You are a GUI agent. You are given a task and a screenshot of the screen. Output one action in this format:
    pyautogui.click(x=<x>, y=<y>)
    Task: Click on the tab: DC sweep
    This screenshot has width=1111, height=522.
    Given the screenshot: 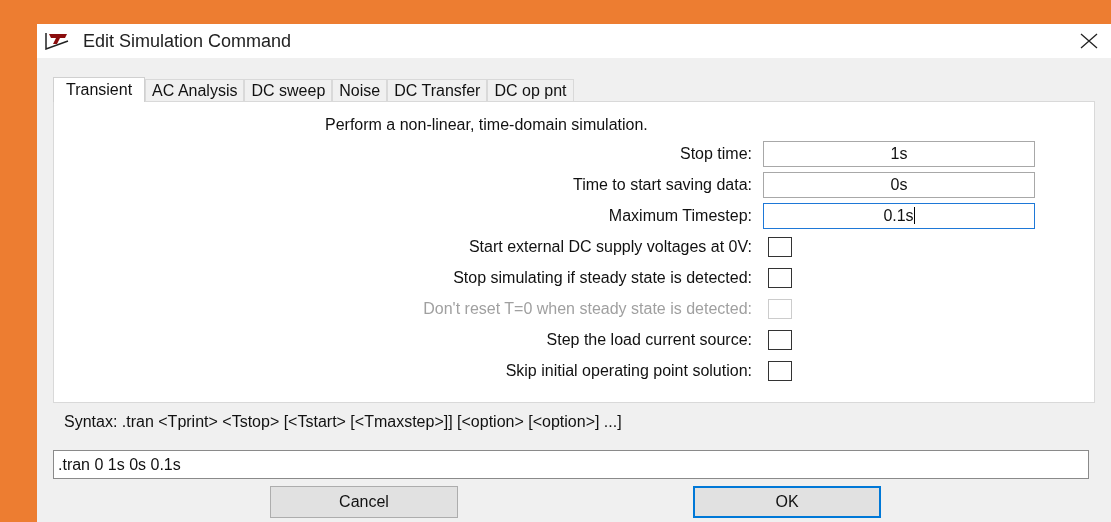 What is the action you would take?
    pyautogui.click(x=288, y=90)
    